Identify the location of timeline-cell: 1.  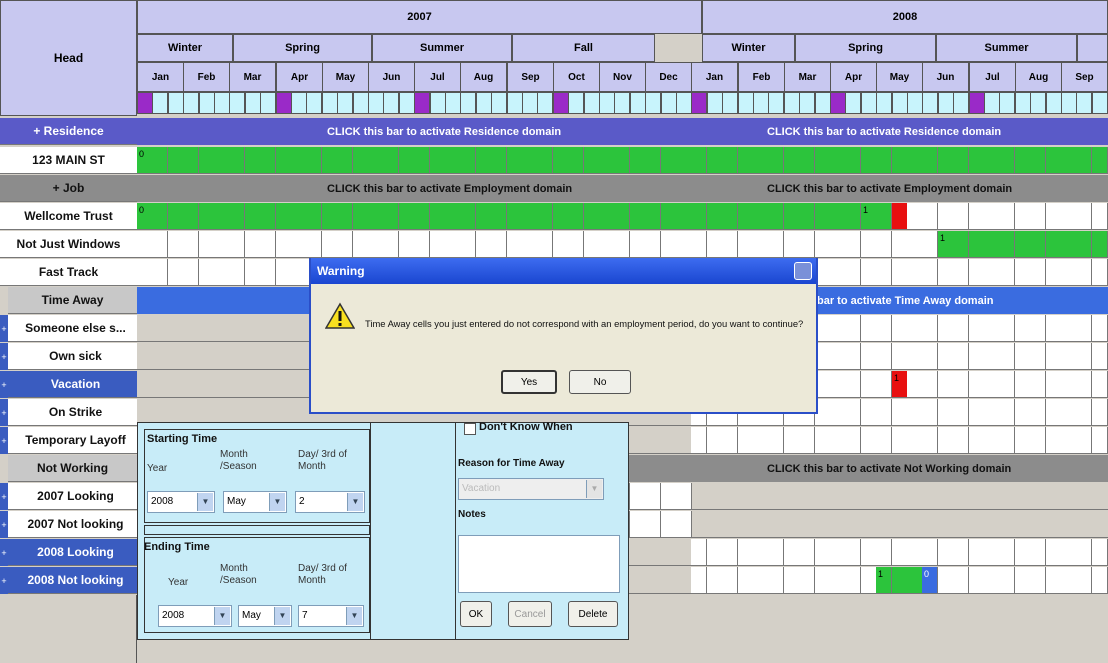
(900, 384).